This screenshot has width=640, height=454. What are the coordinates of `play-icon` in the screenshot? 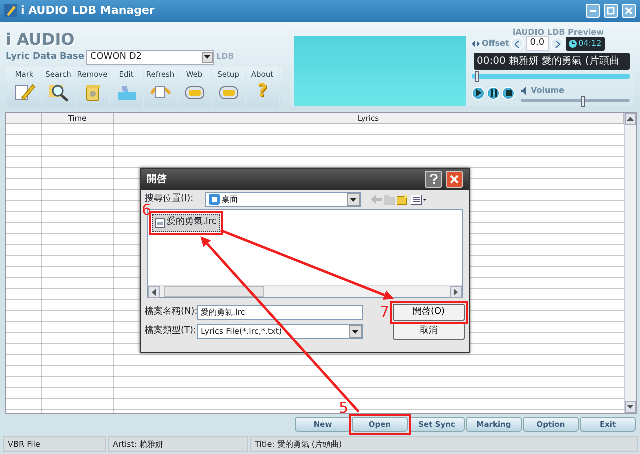 It's located at (478, 93).